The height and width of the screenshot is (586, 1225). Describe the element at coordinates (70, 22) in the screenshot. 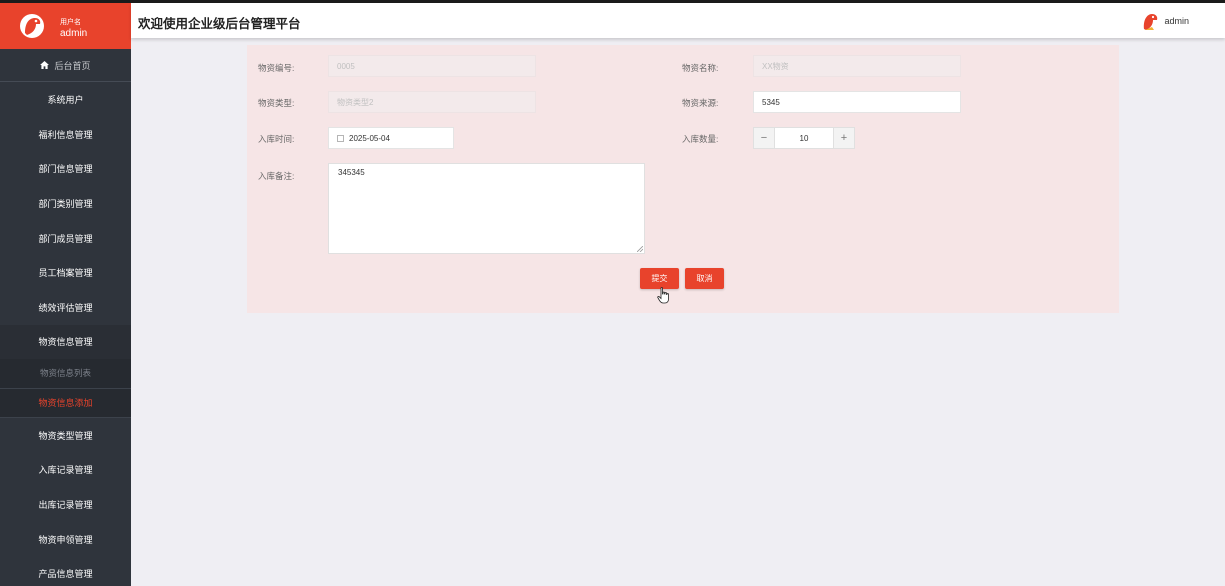

I see `user-label: 用户名` at that location.